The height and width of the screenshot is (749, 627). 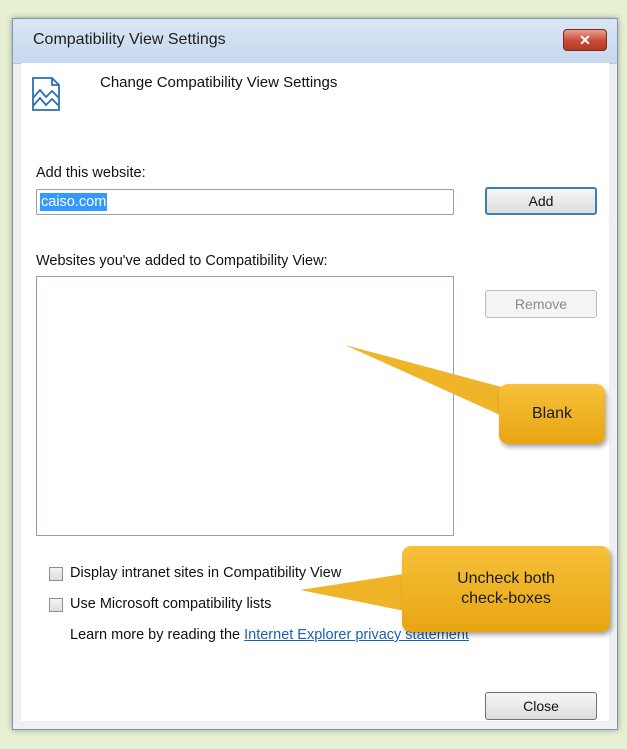 What do you see at coordinates (506, 589) in the screenshot?
I see `uncheck-callout: Uncheck both check-boxes` at bounding box center [506, 589].